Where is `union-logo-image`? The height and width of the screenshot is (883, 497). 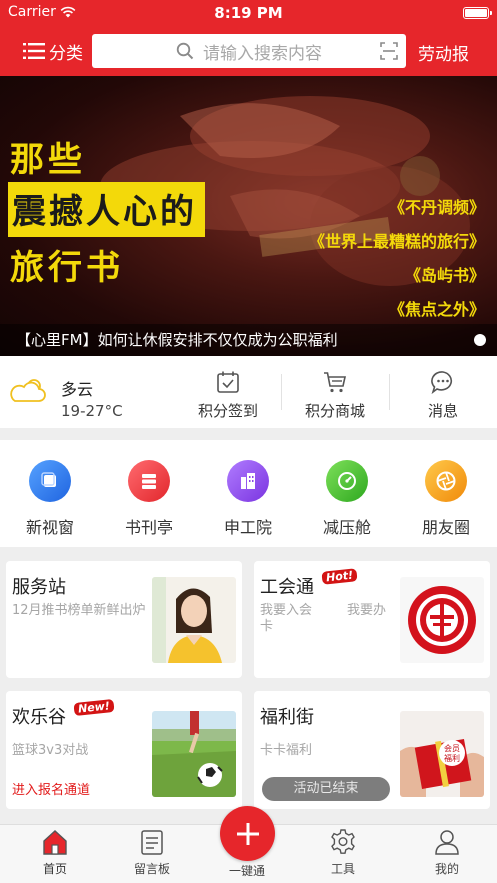 union-logo-image is located at coordinates (442, 620).